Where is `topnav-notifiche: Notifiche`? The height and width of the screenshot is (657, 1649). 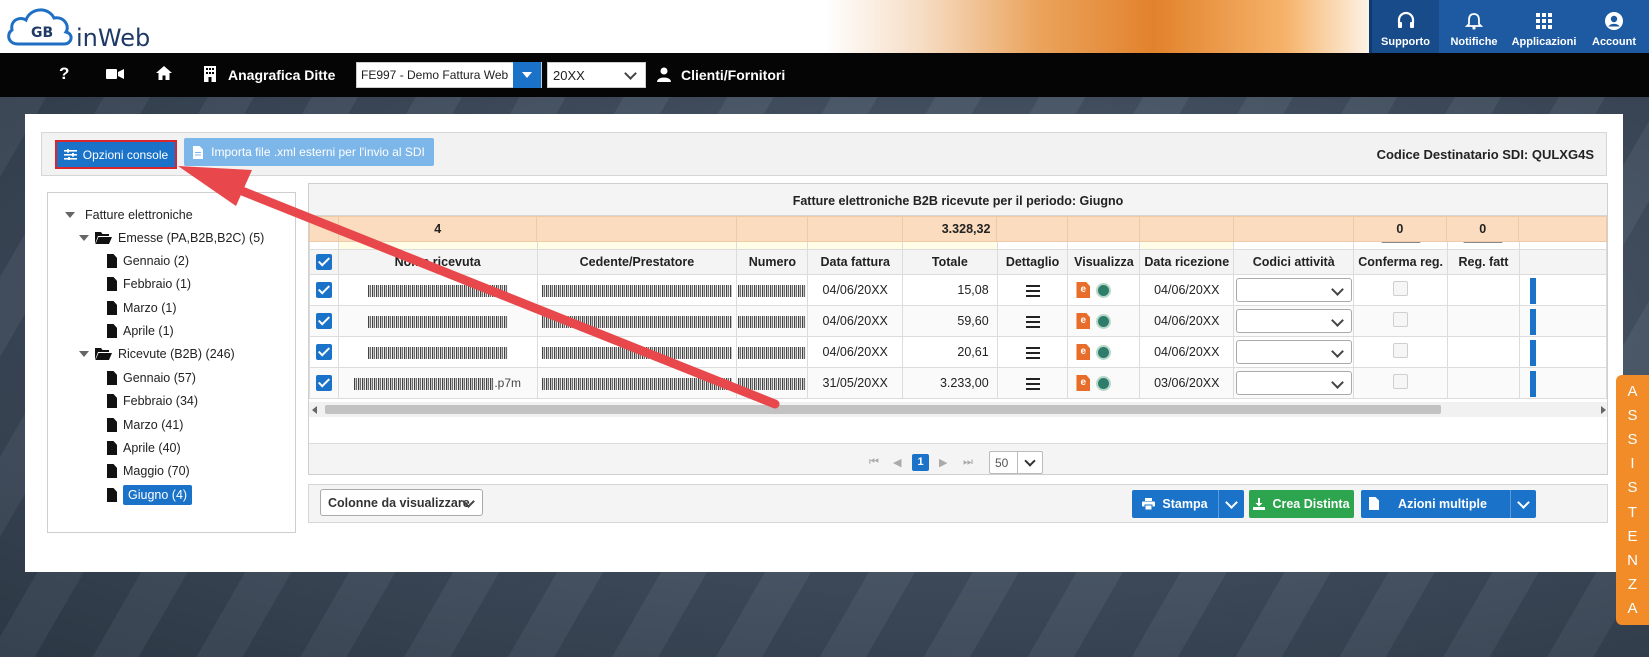 topnav-notifiche: Notifiche is located at coordinates (1474, 26).